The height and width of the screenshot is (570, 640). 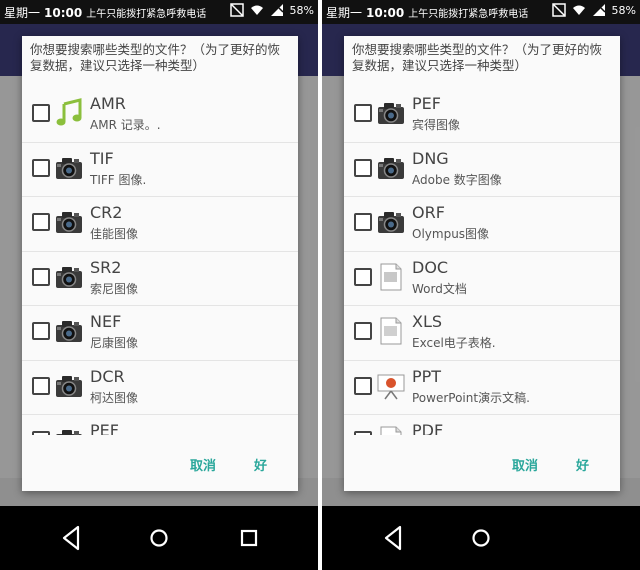 I want to click on file-type-row: PEF 宾得图像, so click(x=482, y=115).